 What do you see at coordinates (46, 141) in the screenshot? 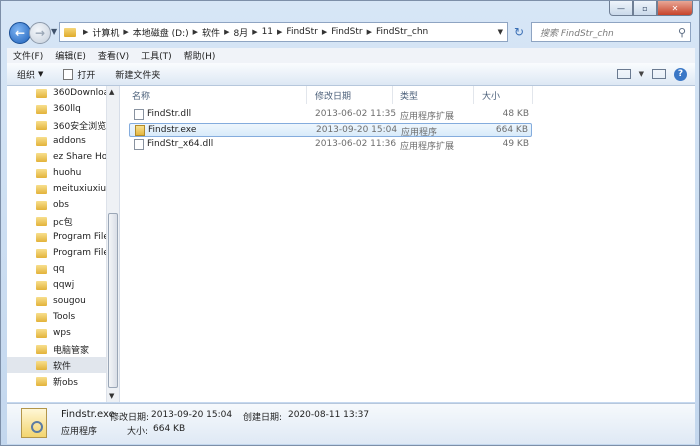
I see `nav-folder-item: addons` at bounding box center [46, 141].